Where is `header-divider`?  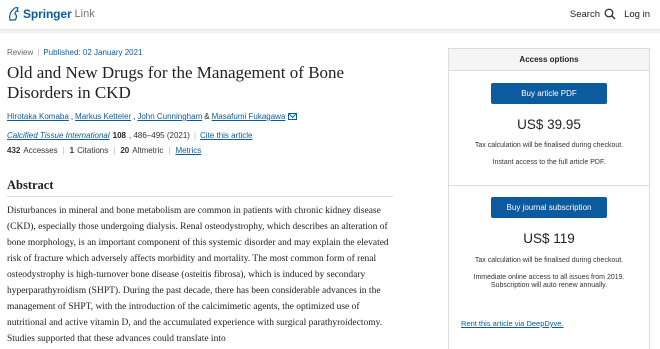
header-divider is located at coordinates (330, 31).